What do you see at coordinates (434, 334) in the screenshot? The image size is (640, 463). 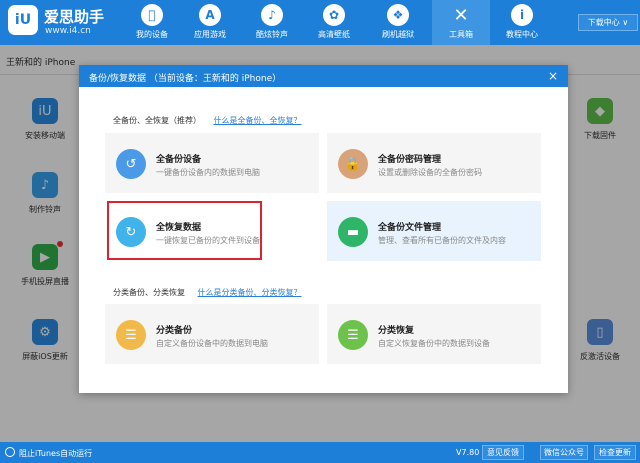 I see `category-restore-card: ☰ 分类恢复 自定义恢复备份中的数据到设备` at bounding box center [434, 334].